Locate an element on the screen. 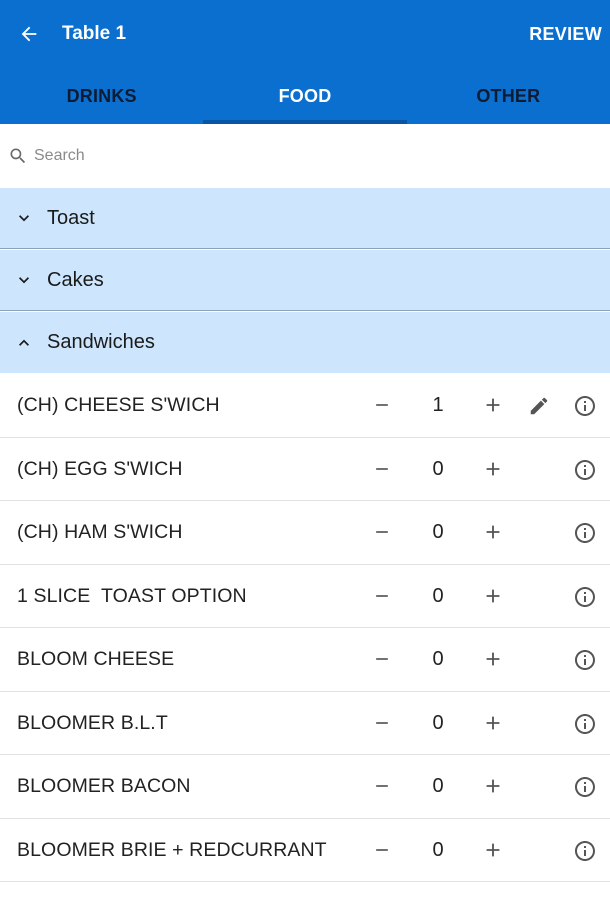  tab-bar: DRINKS FOOD OTHER is located at coordinates (305, 96).